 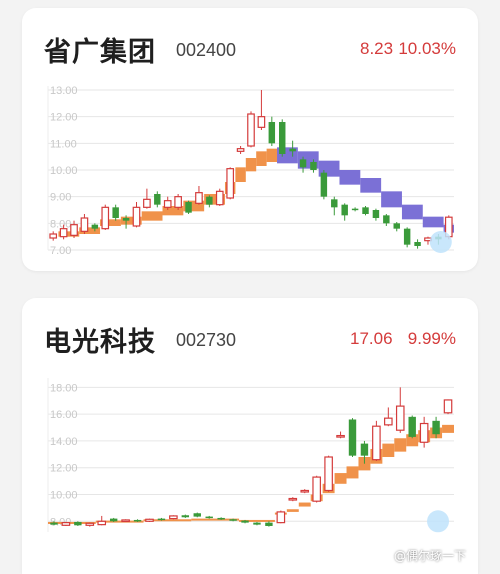 What do you see at coordinates (64, 415) in the screenshot?
I see `y-tick-label: 16.00` at bounding box center [64, 415].